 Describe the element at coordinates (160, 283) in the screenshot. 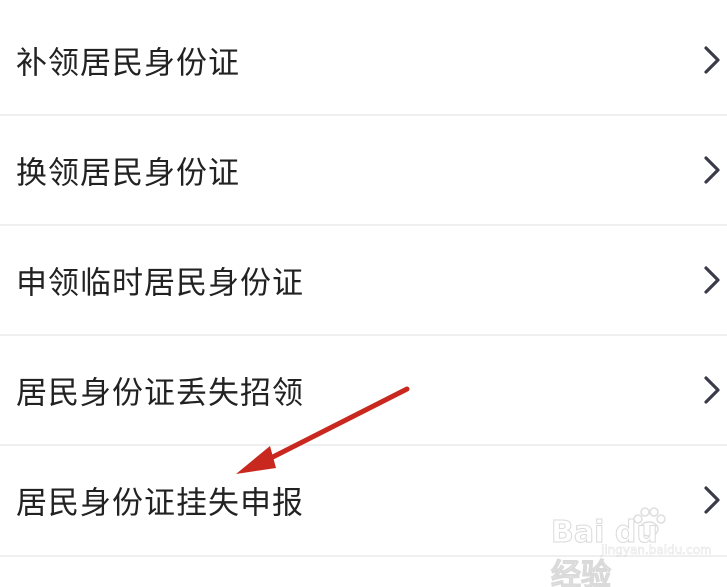

I see `menu-item-label: 申领临时居民身份证` at that location.